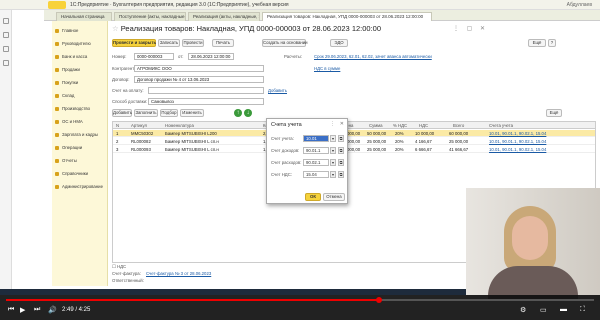 The image size is (600, 320). I want to click on search-icon, so click(6, 63).